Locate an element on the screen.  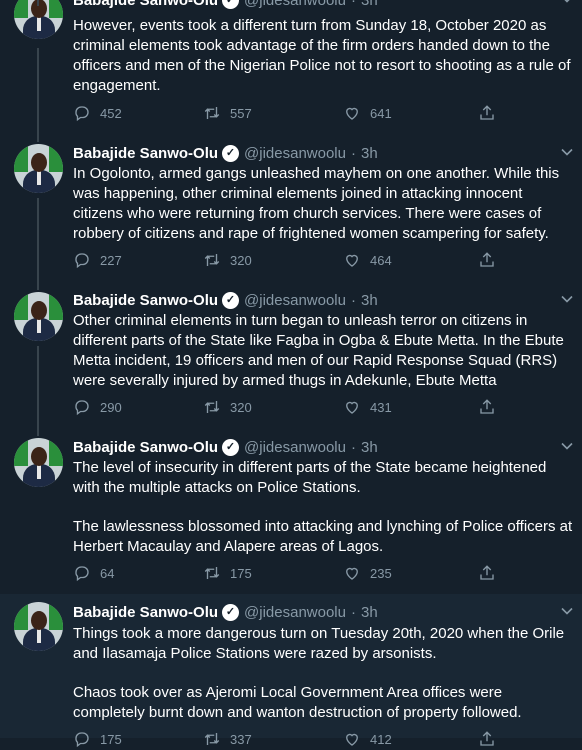
retweet-button: 175 is located at coordinates (227, 573).